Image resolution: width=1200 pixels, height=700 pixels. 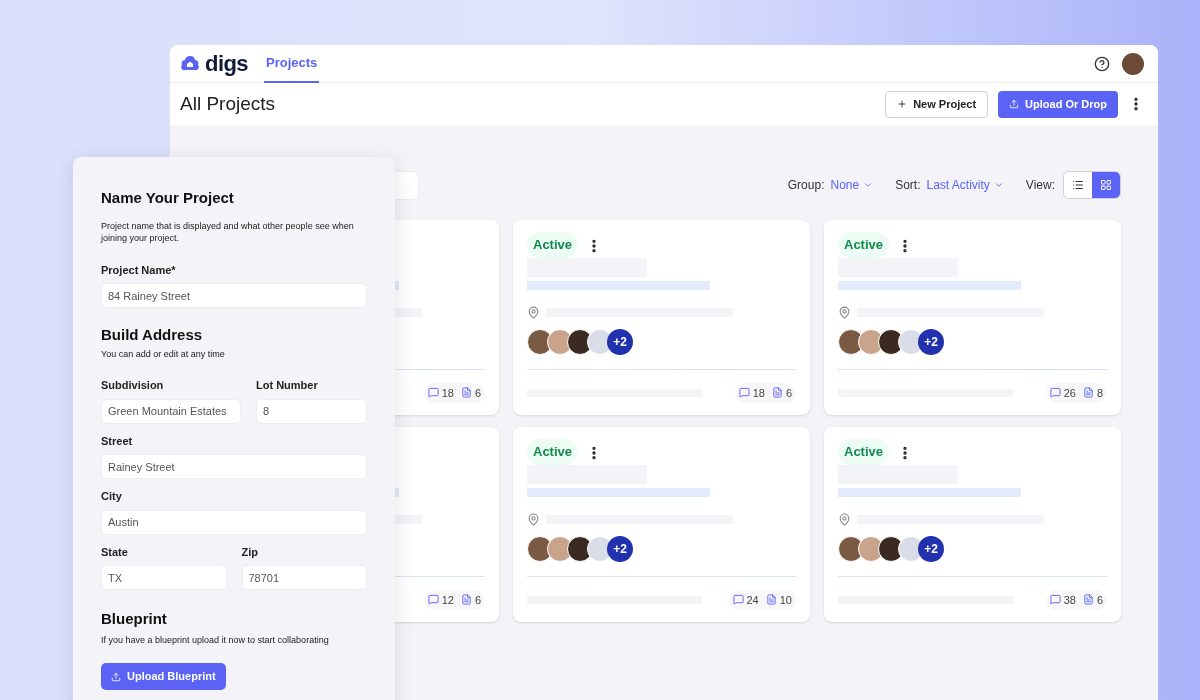 I want to click on upload-button: Upload Or Drop, so click(x=1058, y=104).